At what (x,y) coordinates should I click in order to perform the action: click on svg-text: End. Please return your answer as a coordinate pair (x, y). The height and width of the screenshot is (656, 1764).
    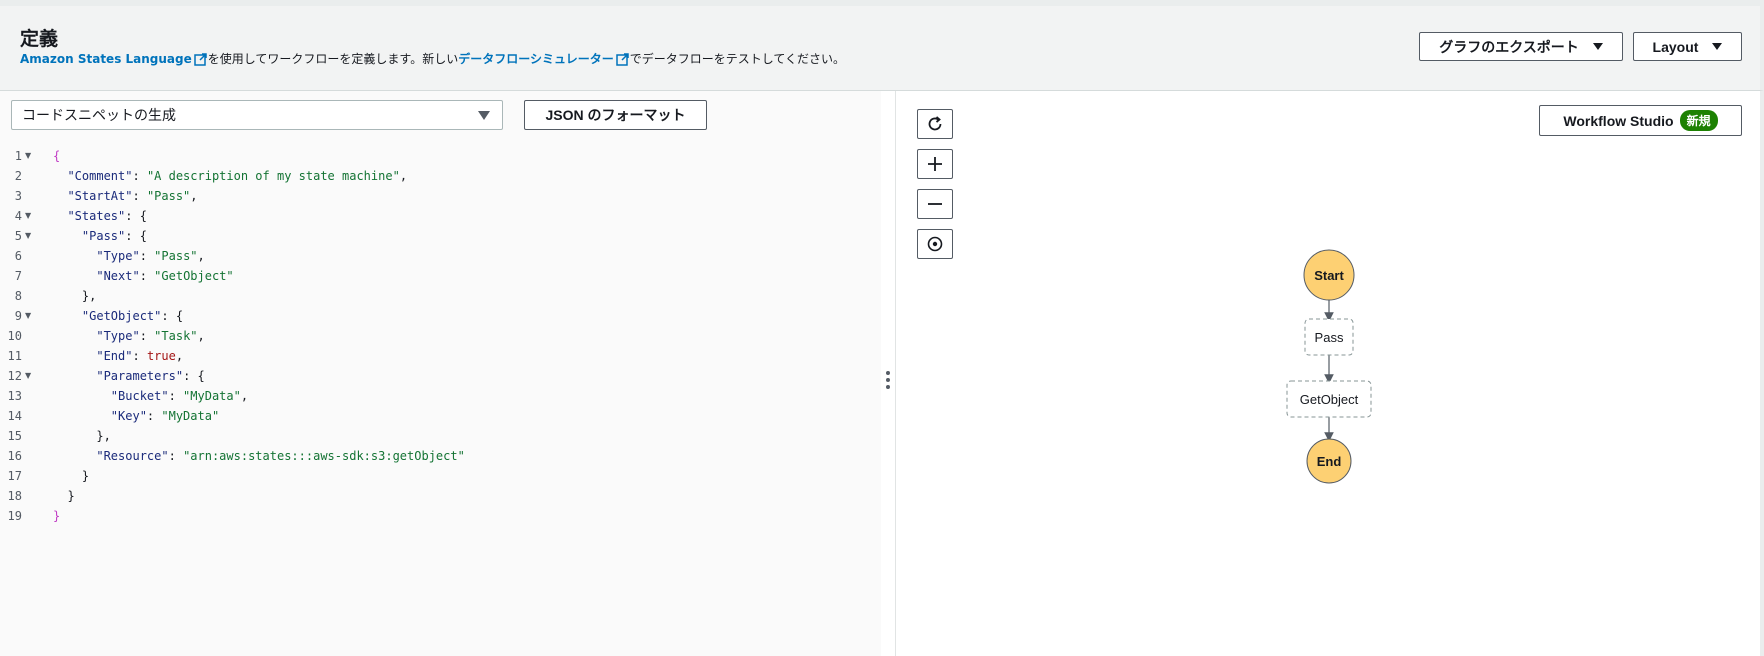
    Looking at the image, I should click on (1329, 461).